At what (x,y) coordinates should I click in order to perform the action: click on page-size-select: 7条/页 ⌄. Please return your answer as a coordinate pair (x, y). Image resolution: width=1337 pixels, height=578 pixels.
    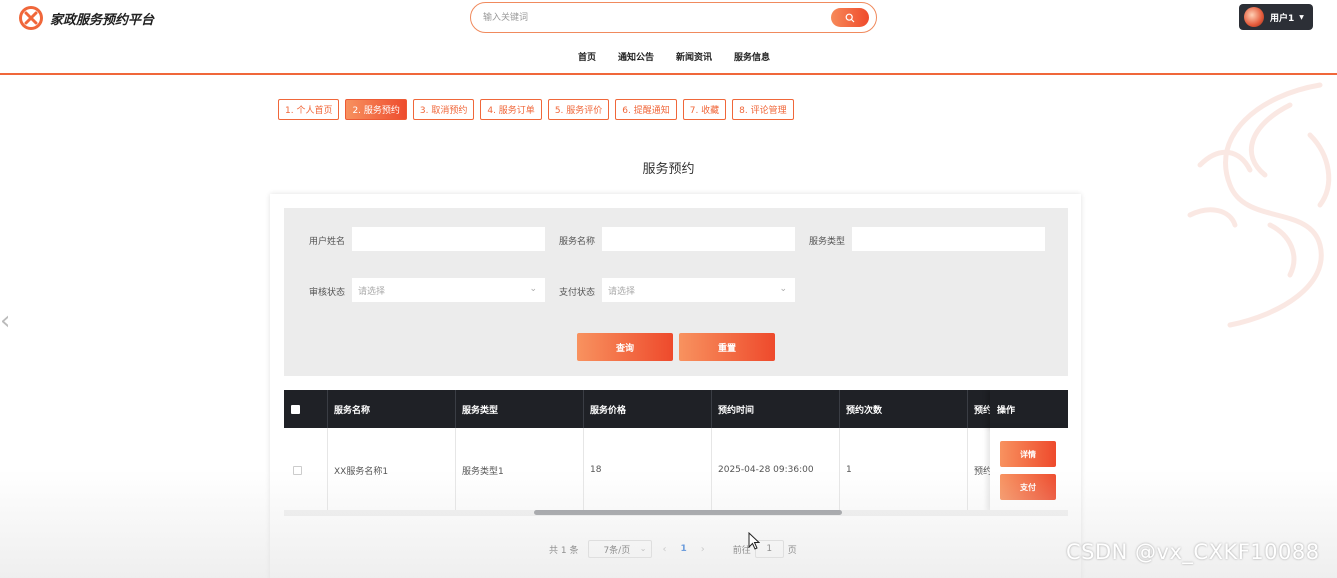
    Looking at the image, I should click on (620, 549).